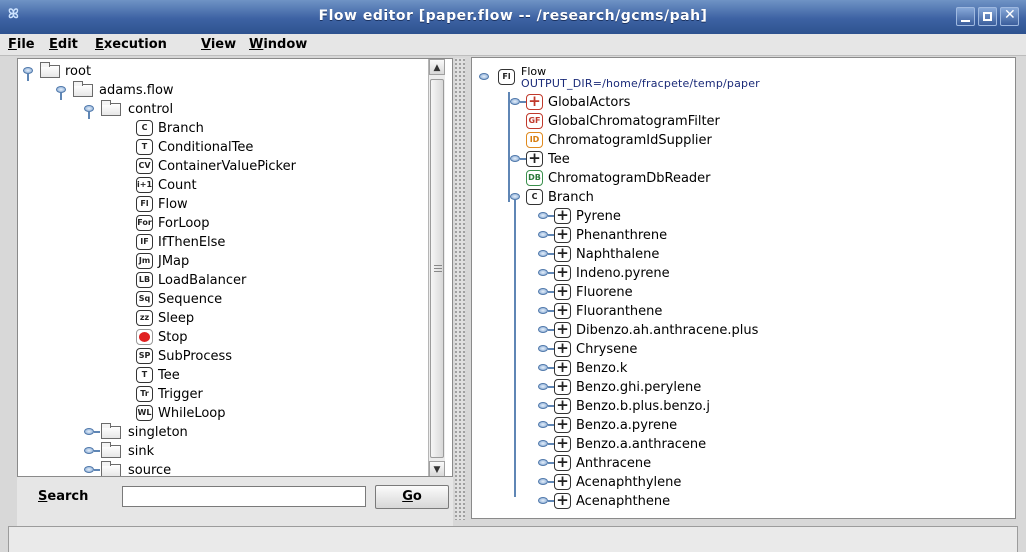 Image resolution: width=1026 pixels, height=552 pixels. I want to click on flow-actor-icon: Fl, so click(144, 204).